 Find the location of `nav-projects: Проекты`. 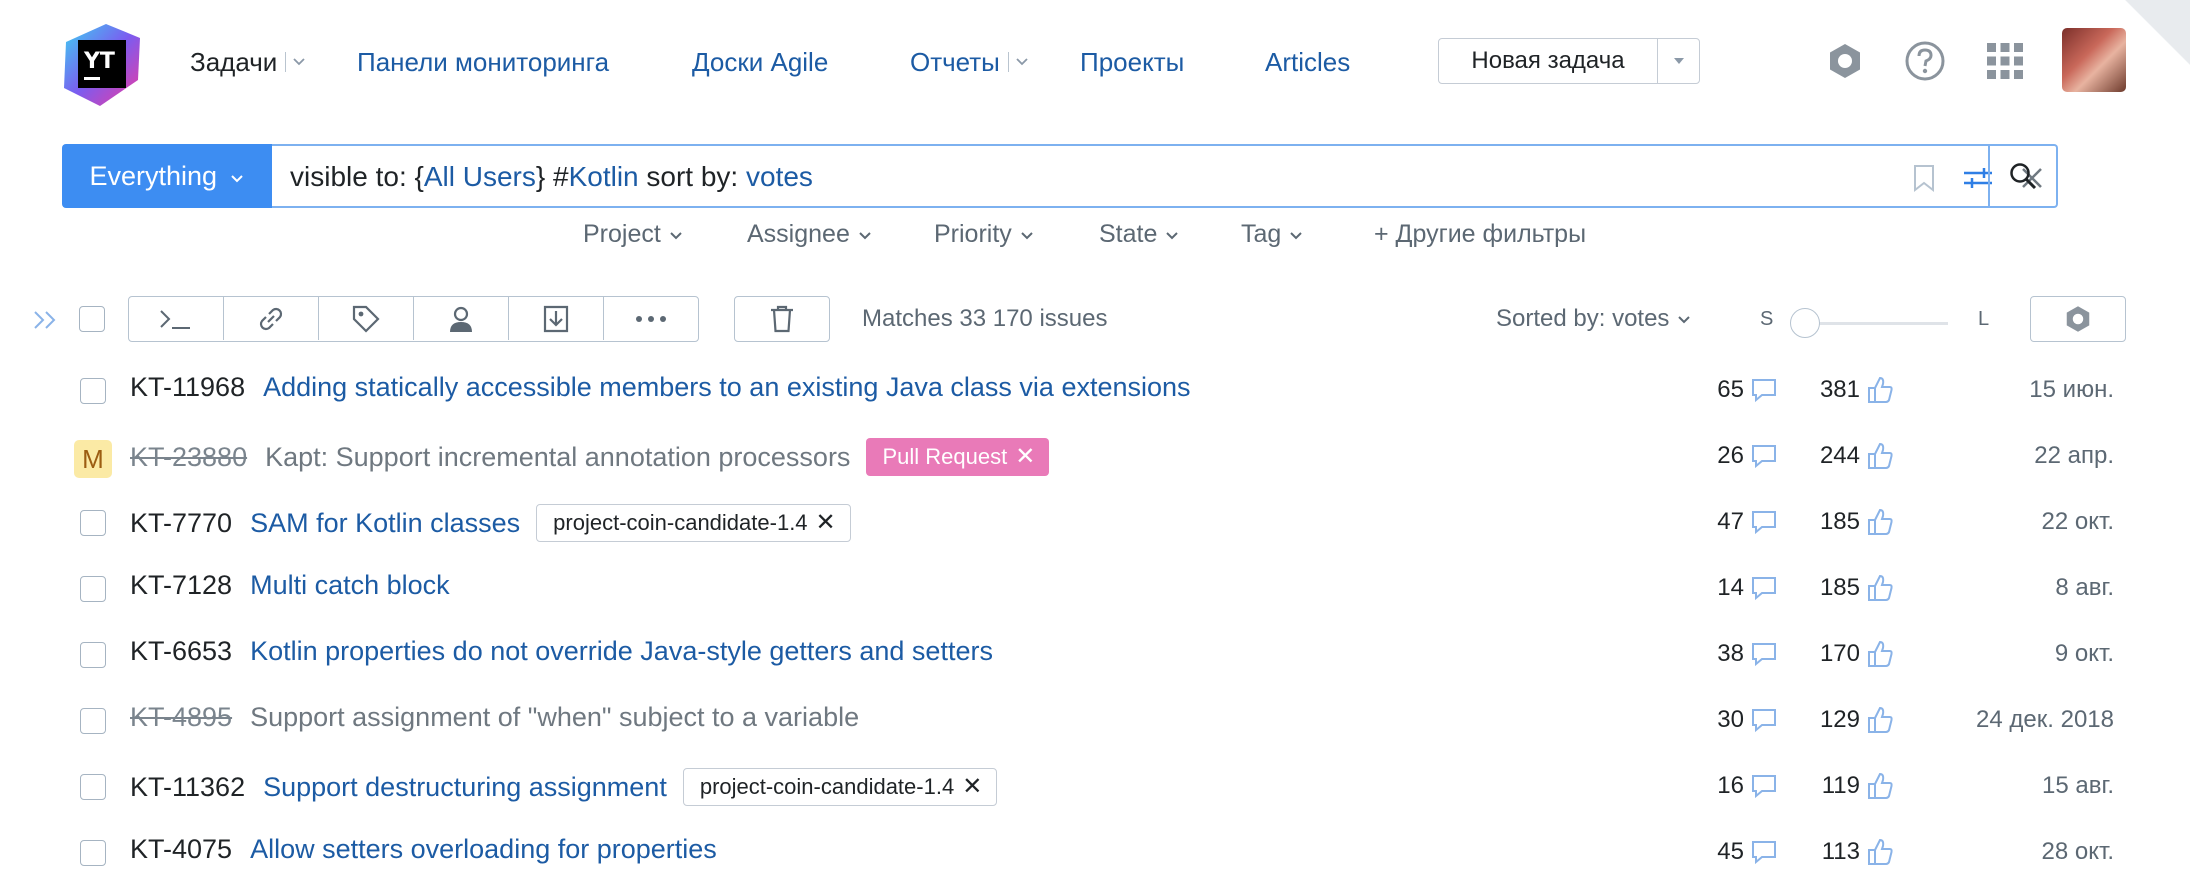

nav-projects: Проекты is located at coordinates (1132, 62).